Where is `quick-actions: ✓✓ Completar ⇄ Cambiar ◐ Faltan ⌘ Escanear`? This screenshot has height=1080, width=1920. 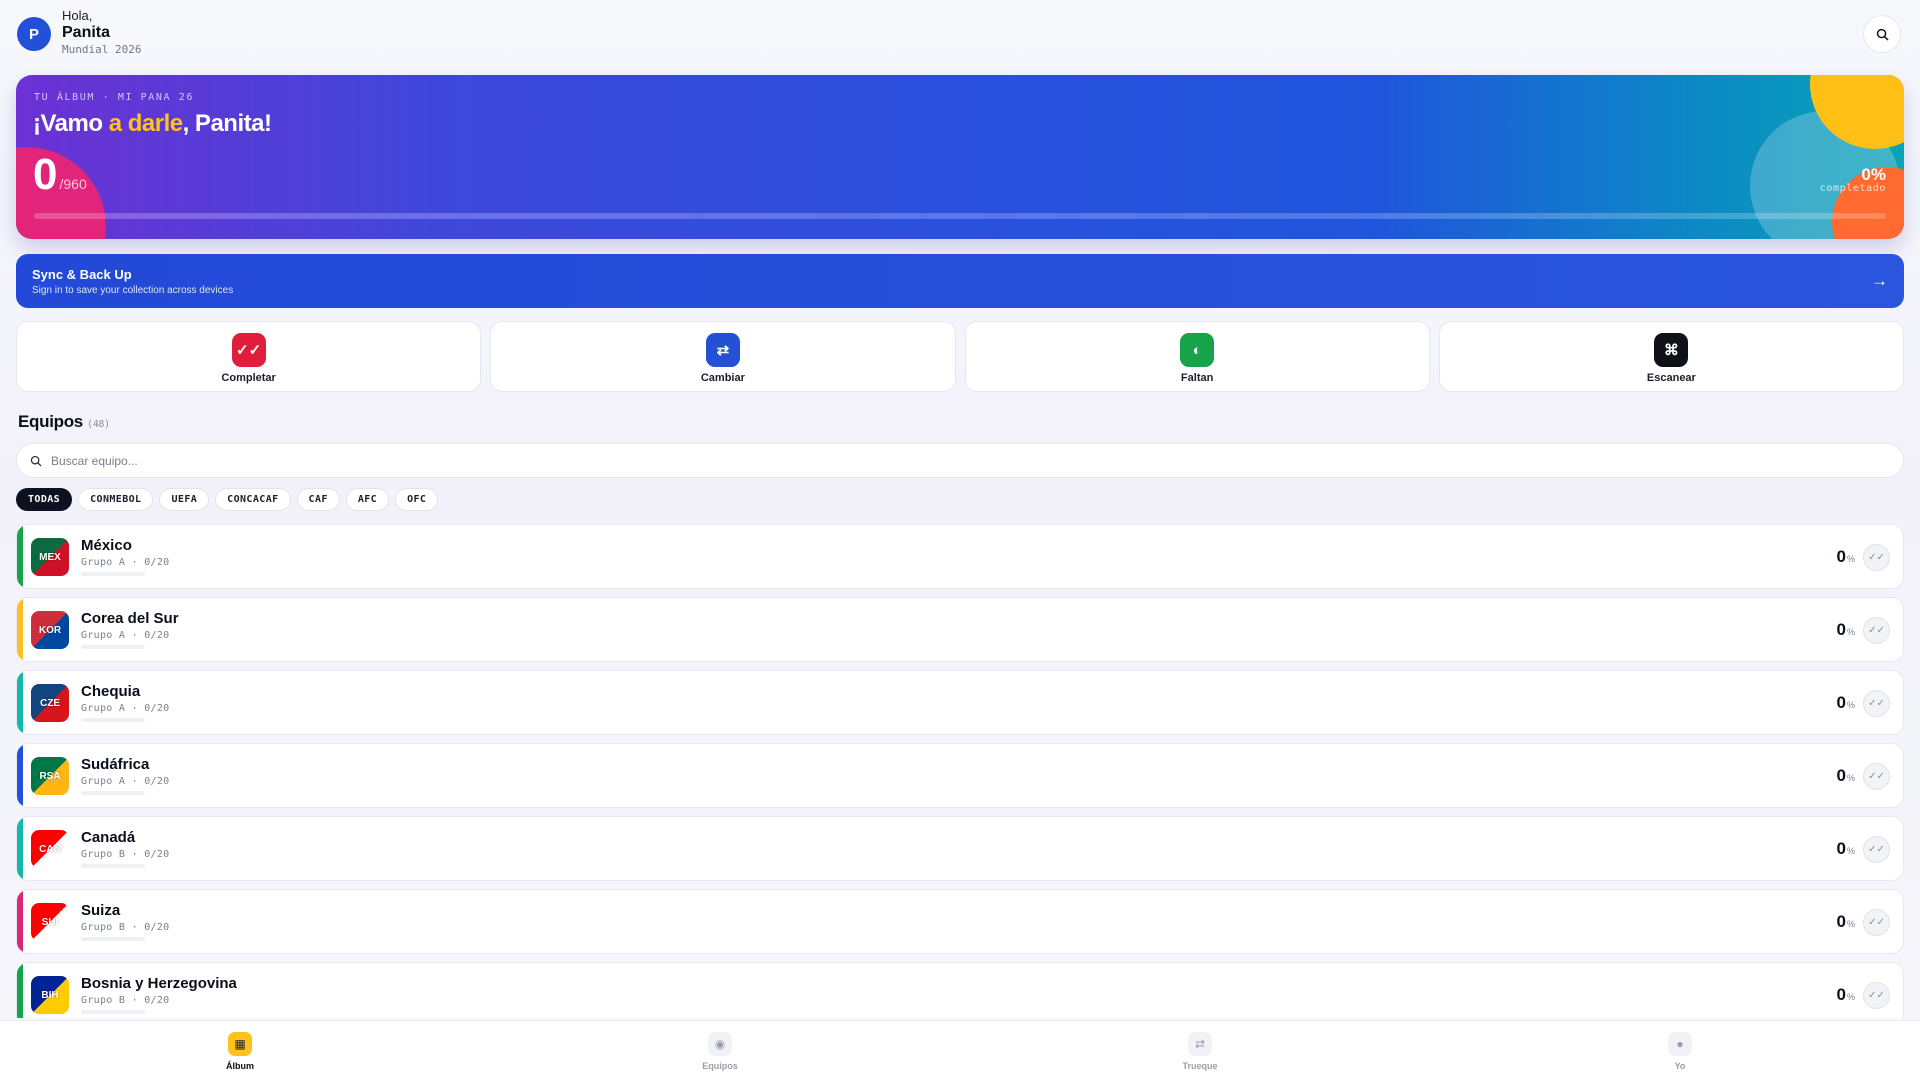
quick-actions: ✓✓ Completar ⇄ Cambiar ◐ Faltan ⌘ Escanear is located at coordinates (960, 356).